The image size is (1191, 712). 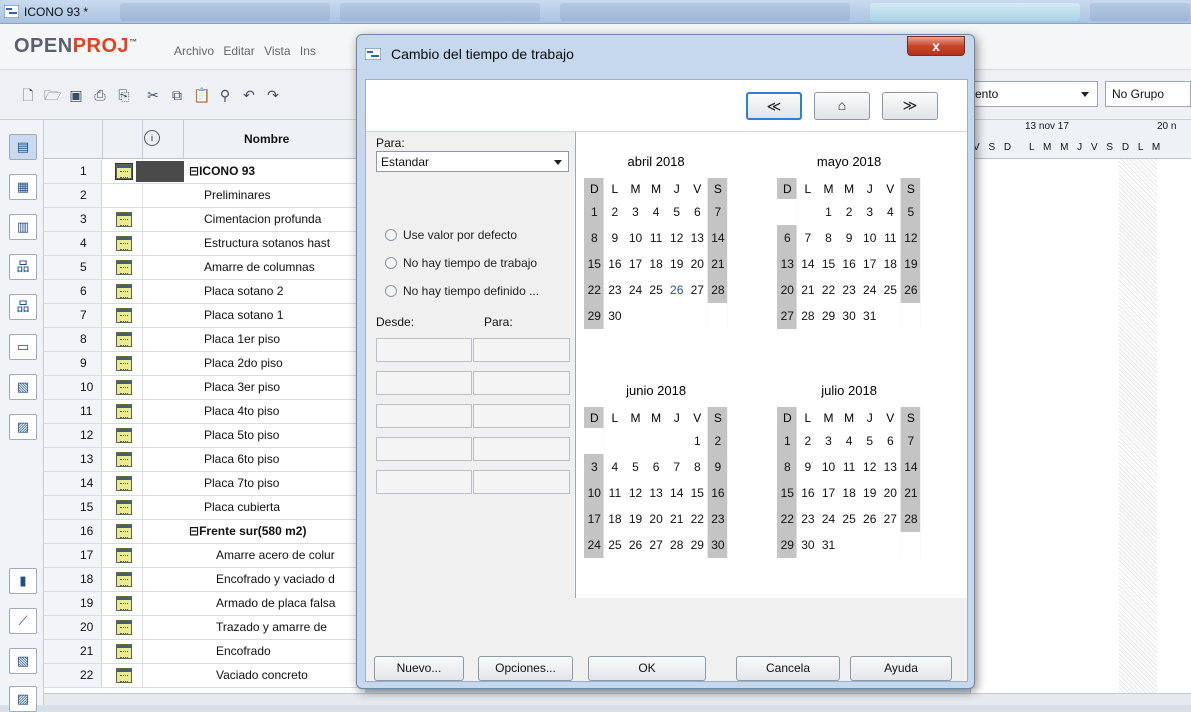 I want to click on prev-month-button: ≪, so click(x=774, y=106).